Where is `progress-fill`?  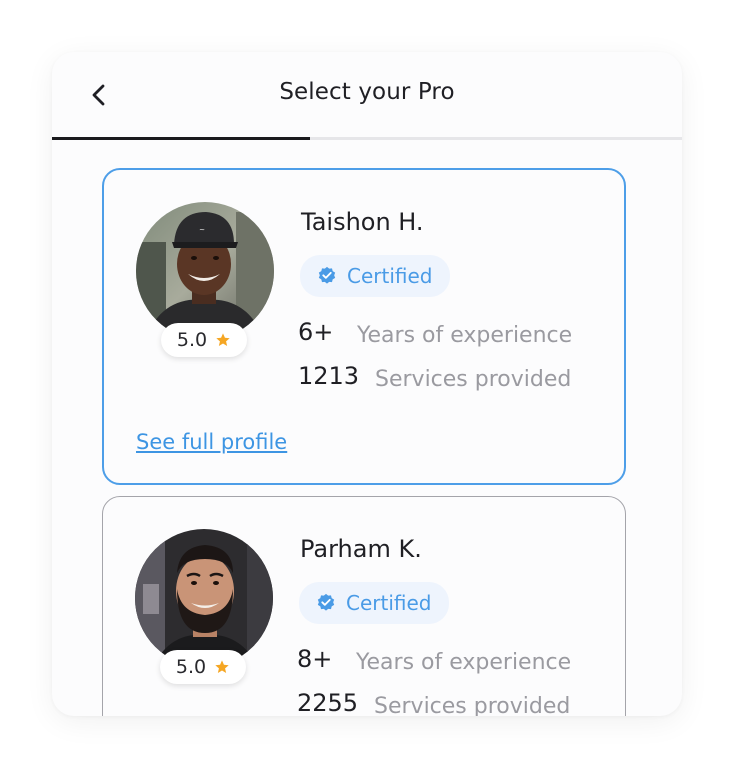 progress-fill is located at coordinates (181, 138).